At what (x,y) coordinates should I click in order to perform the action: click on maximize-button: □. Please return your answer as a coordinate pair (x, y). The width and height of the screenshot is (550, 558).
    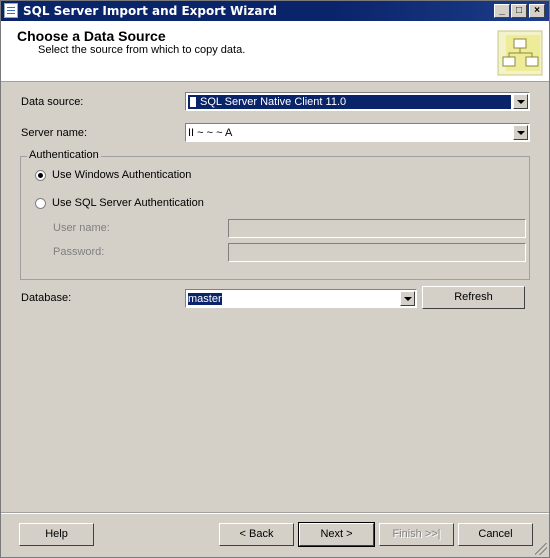
    Looking at the image, I should click on (519, 11).